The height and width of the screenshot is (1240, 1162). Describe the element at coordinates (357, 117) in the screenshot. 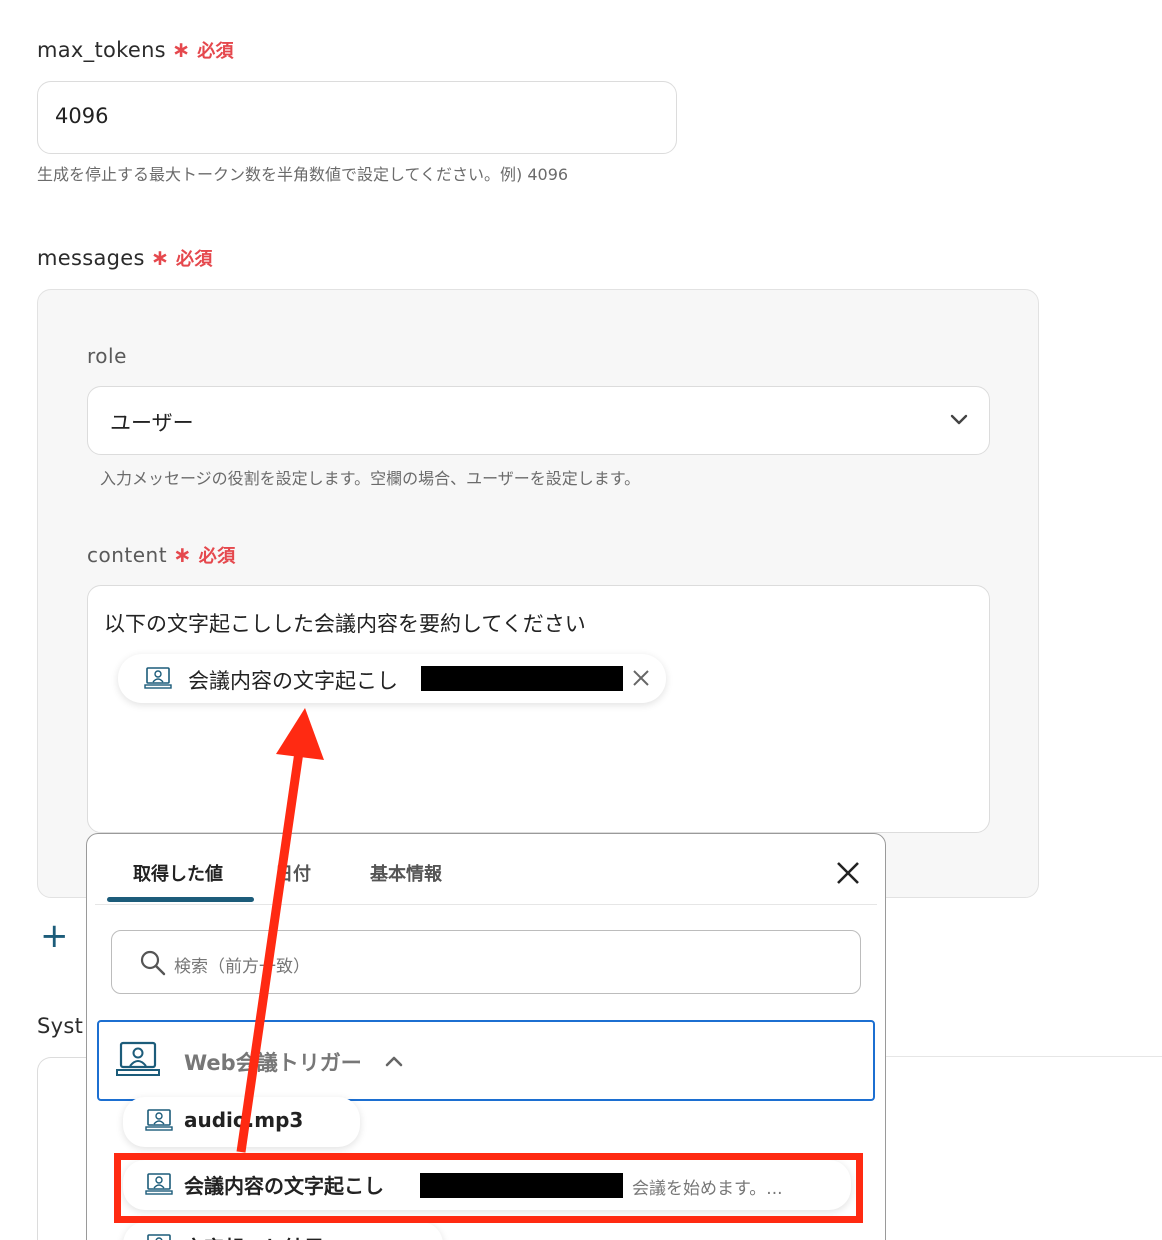

I see `max-tokens-input: 4096` at that location.